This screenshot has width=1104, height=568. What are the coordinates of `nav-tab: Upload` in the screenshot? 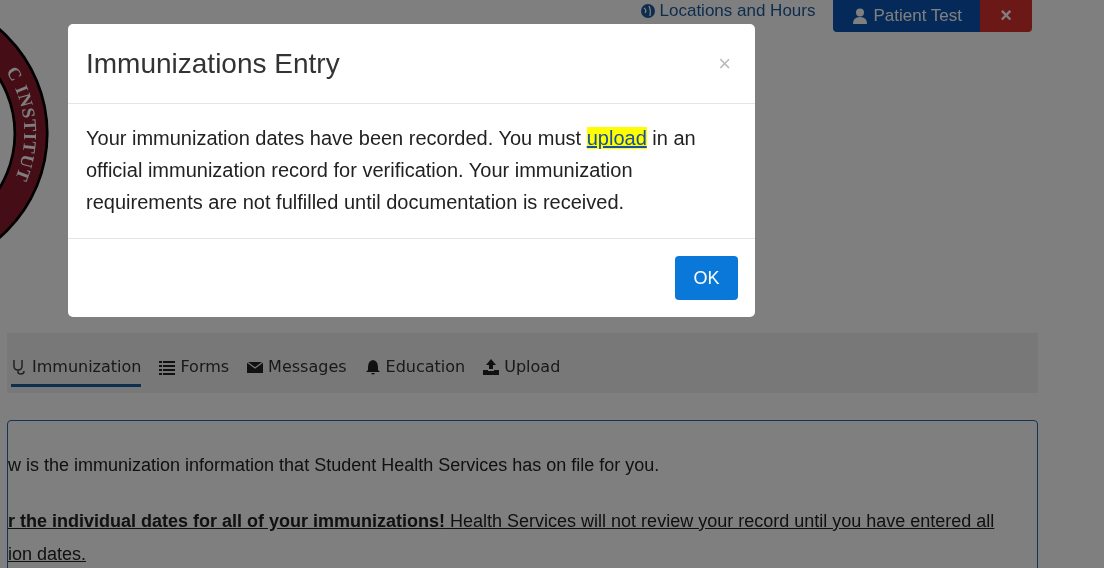 It's located at (522, 371).